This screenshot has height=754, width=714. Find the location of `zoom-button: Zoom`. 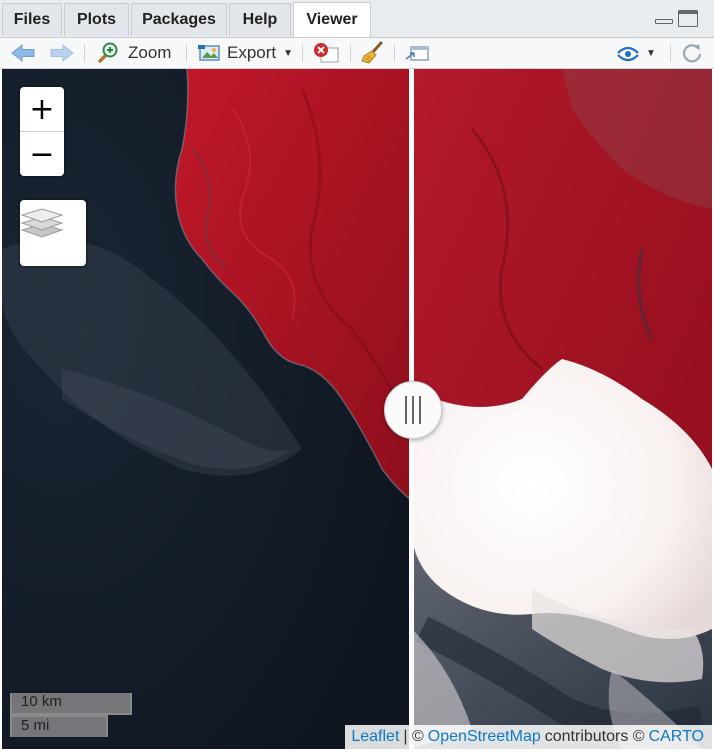

zoom-button: Zoom is located at coordinates (133, 53).